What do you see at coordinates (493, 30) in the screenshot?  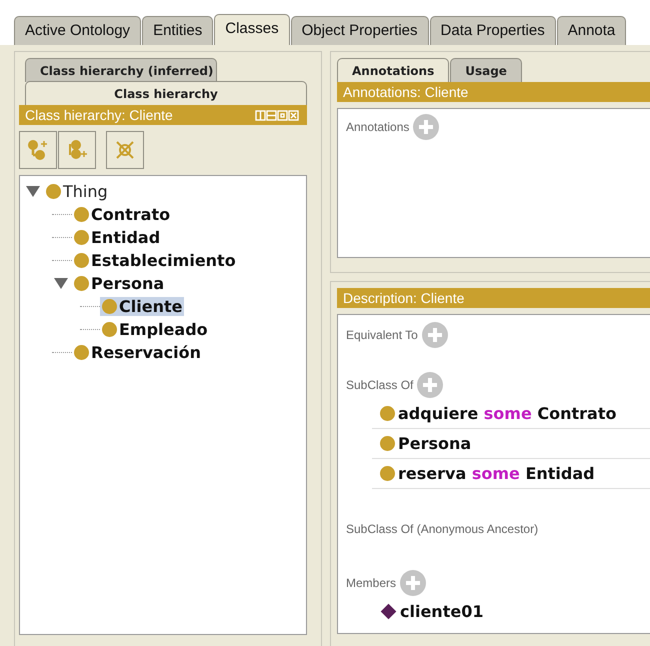 I see `tab: Data Properties` at bounding box center [493, 30].